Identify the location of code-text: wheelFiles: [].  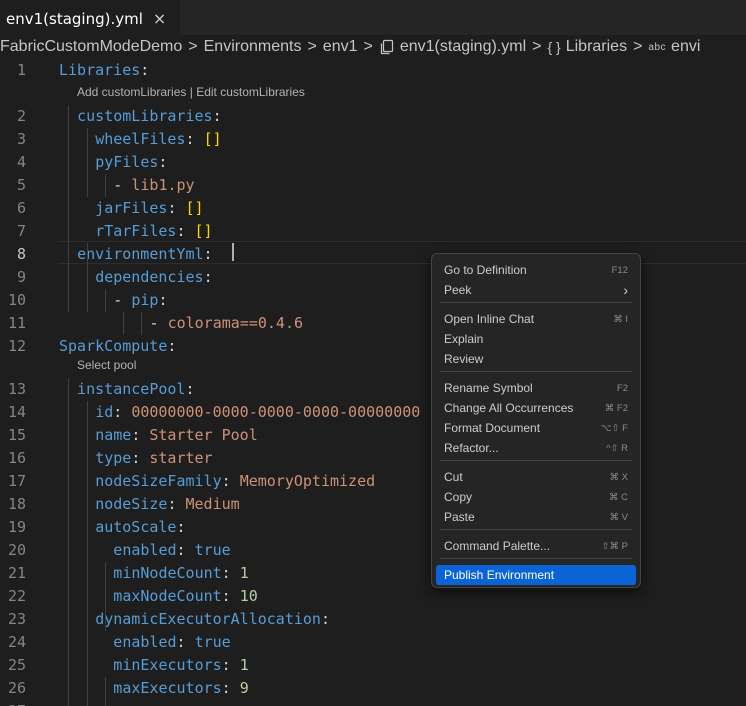
(158, 139).